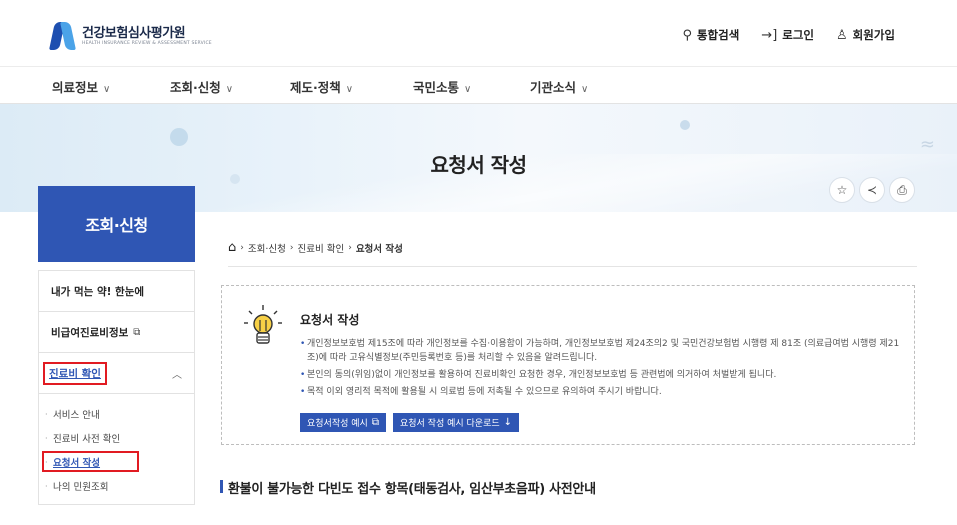 Image resolution: width=957 pixels, height=525 pixels. I want to click on logo-title: 건강보험심사평가원, so click(134, 33).